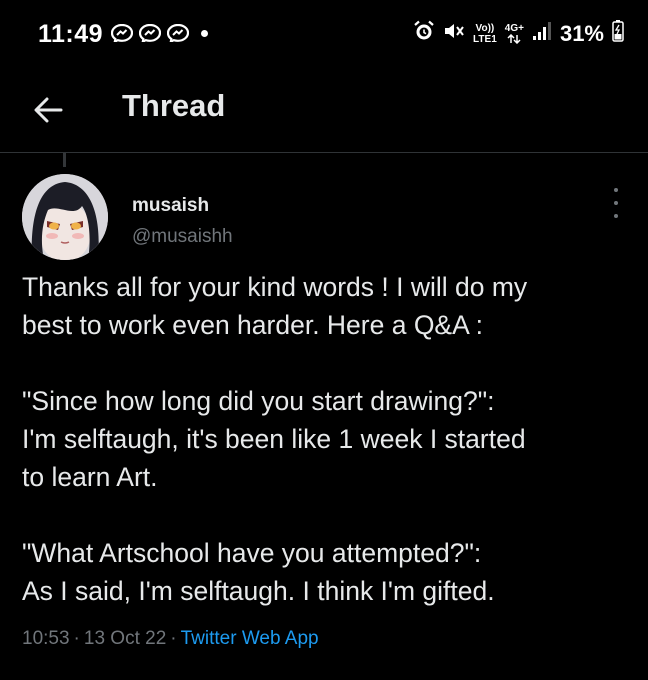  I want to click on tweet-date: 13 Oct 22, so click(125, 638).